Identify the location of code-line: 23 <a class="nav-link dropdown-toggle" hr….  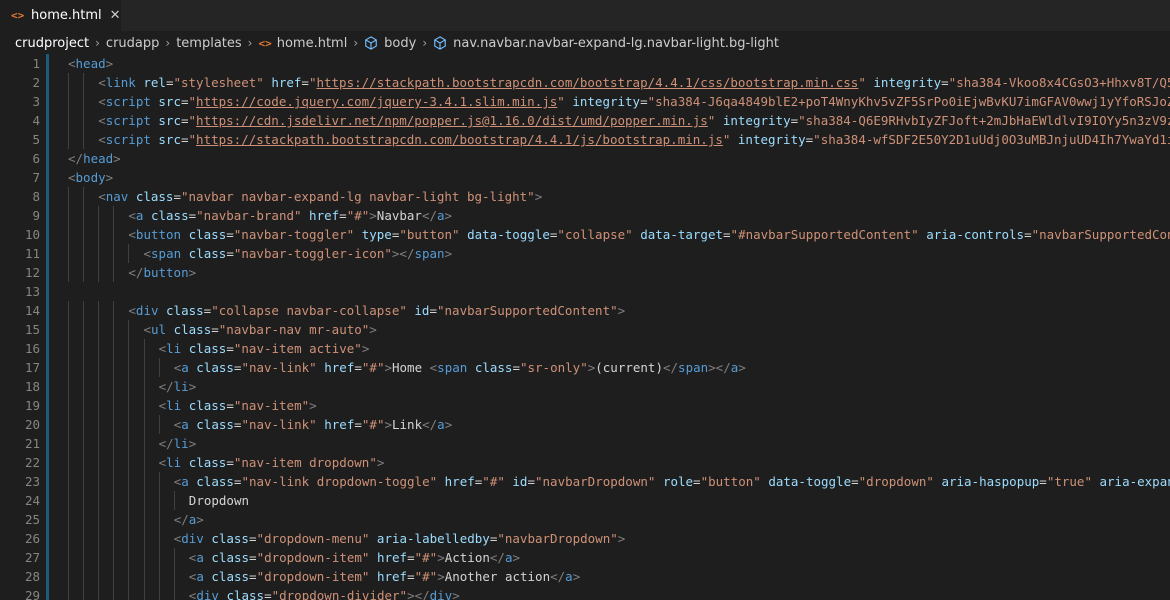
(585, 481).